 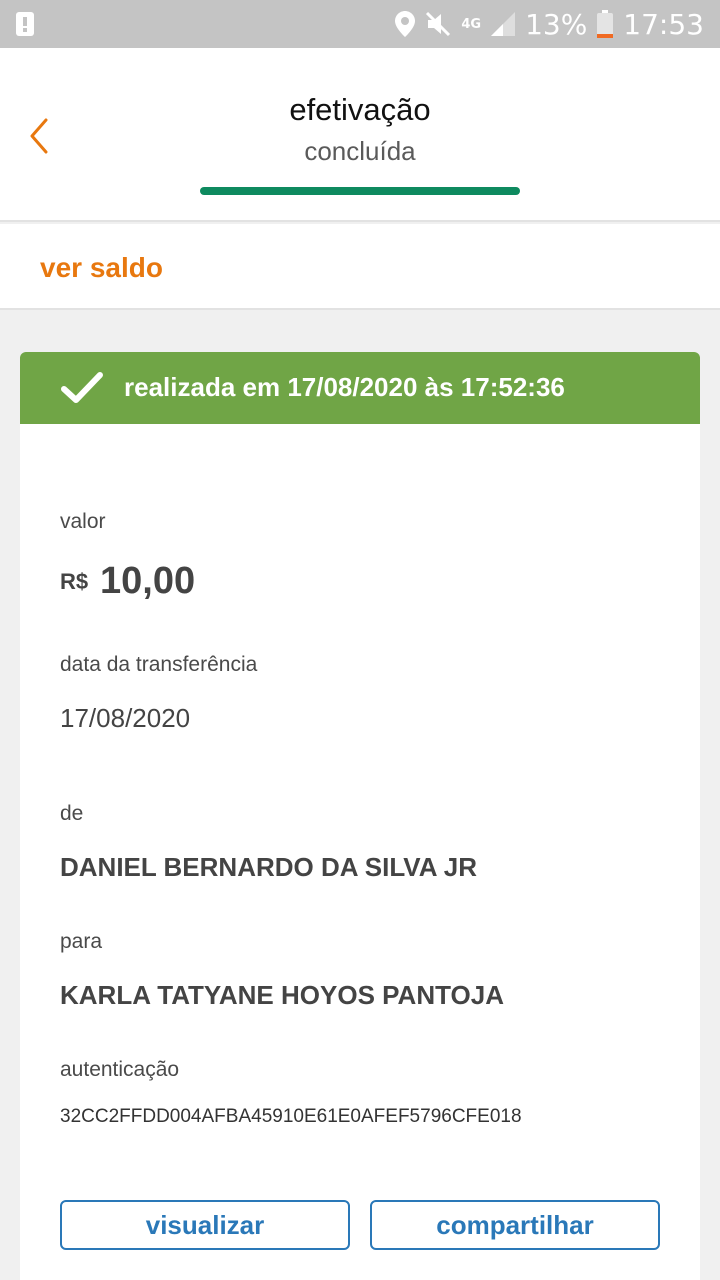 What do you see at coordinates (82, 387) in the screenshot?
I see `checkmark-icon` at bounding box center [82, 387].